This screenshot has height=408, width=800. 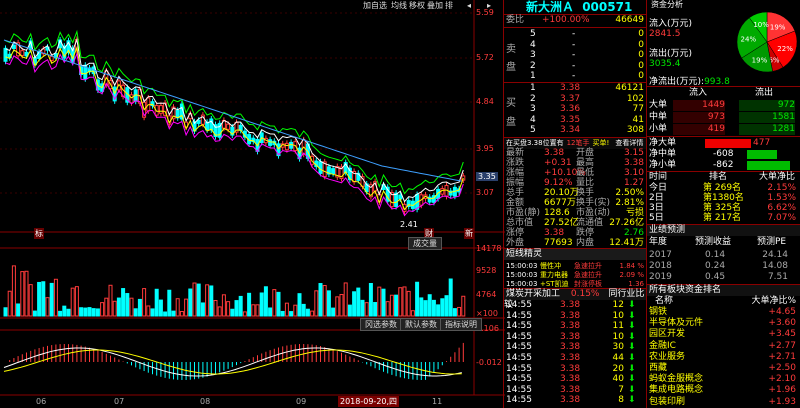 What do you see at coordinates (658, 117) in the screenshot?
I see `flow-label: 中单` at bounding box center [658, 117].